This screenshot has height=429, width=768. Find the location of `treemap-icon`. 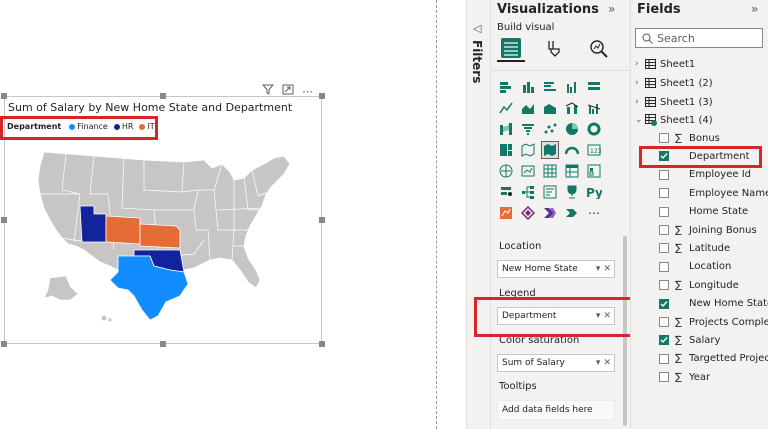

treemap-icon is located at coordinates (506, 150).